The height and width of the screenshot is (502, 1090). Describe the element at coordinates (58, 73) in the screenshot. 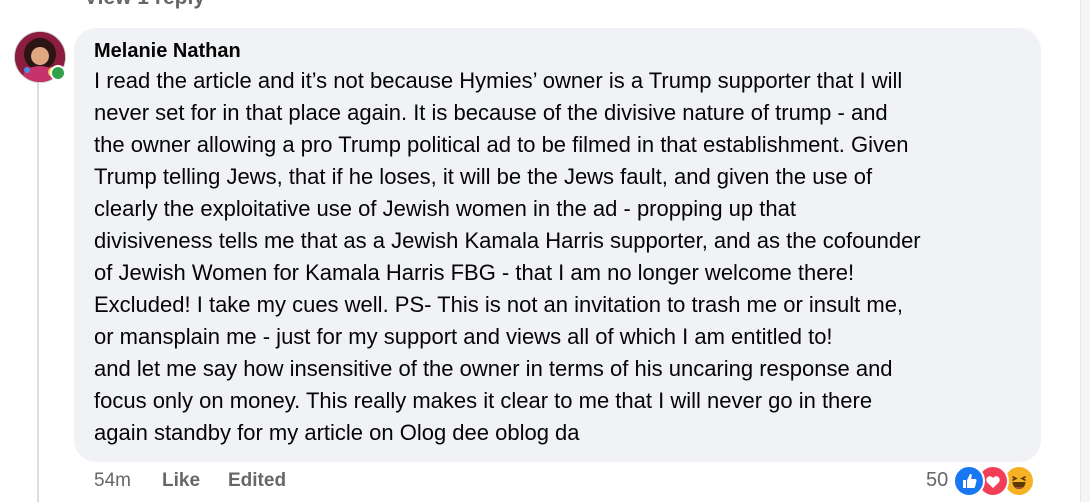

I see `online-status-indicator` at that location.